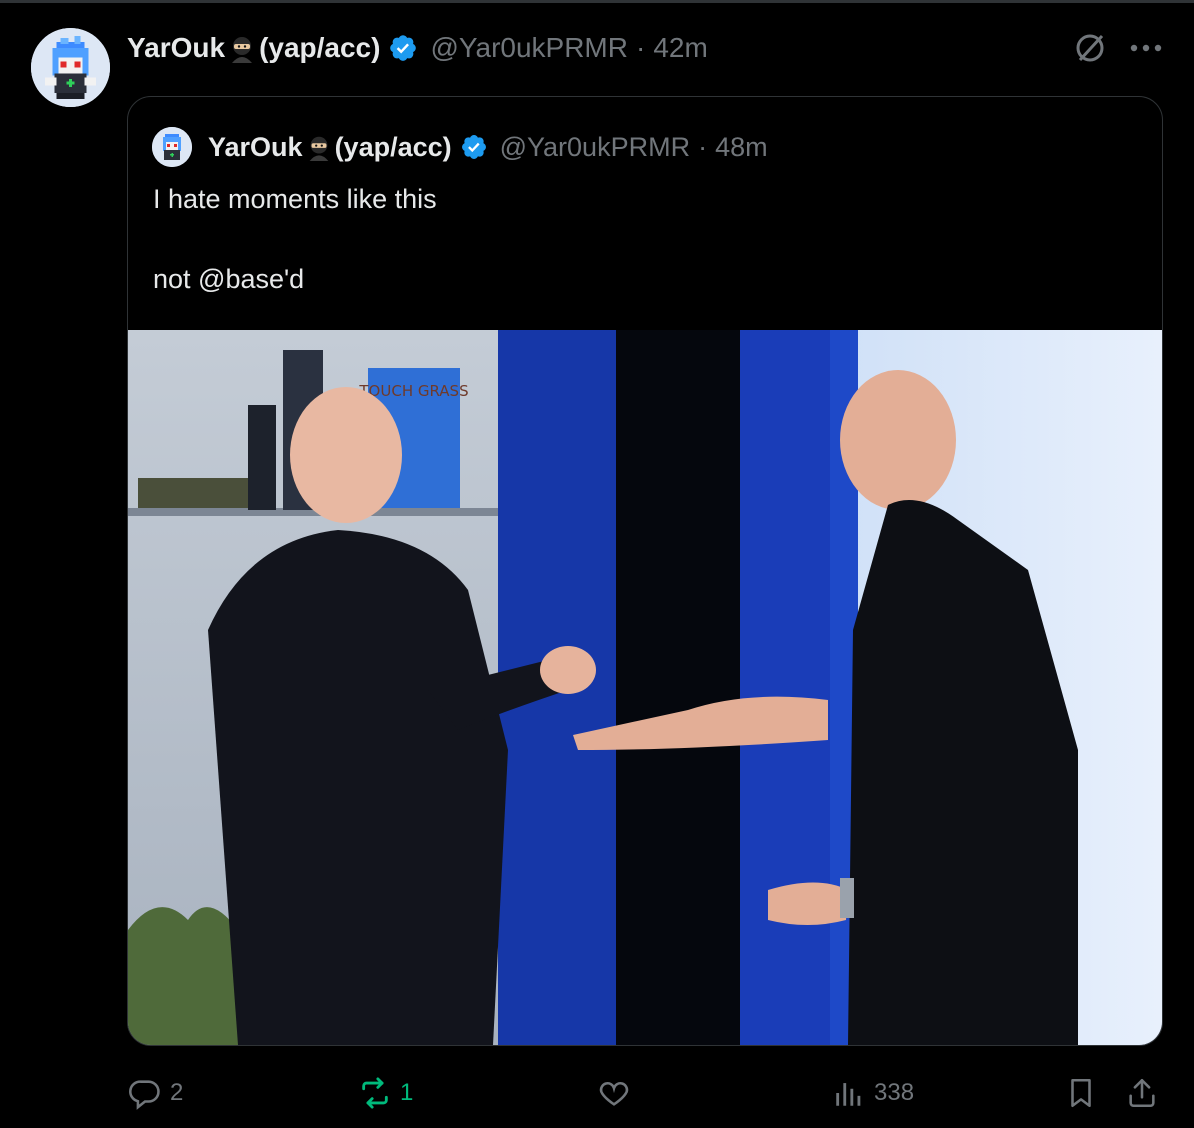  I want to click on display-name-suffix: (yap/acc), so click(319, 48).